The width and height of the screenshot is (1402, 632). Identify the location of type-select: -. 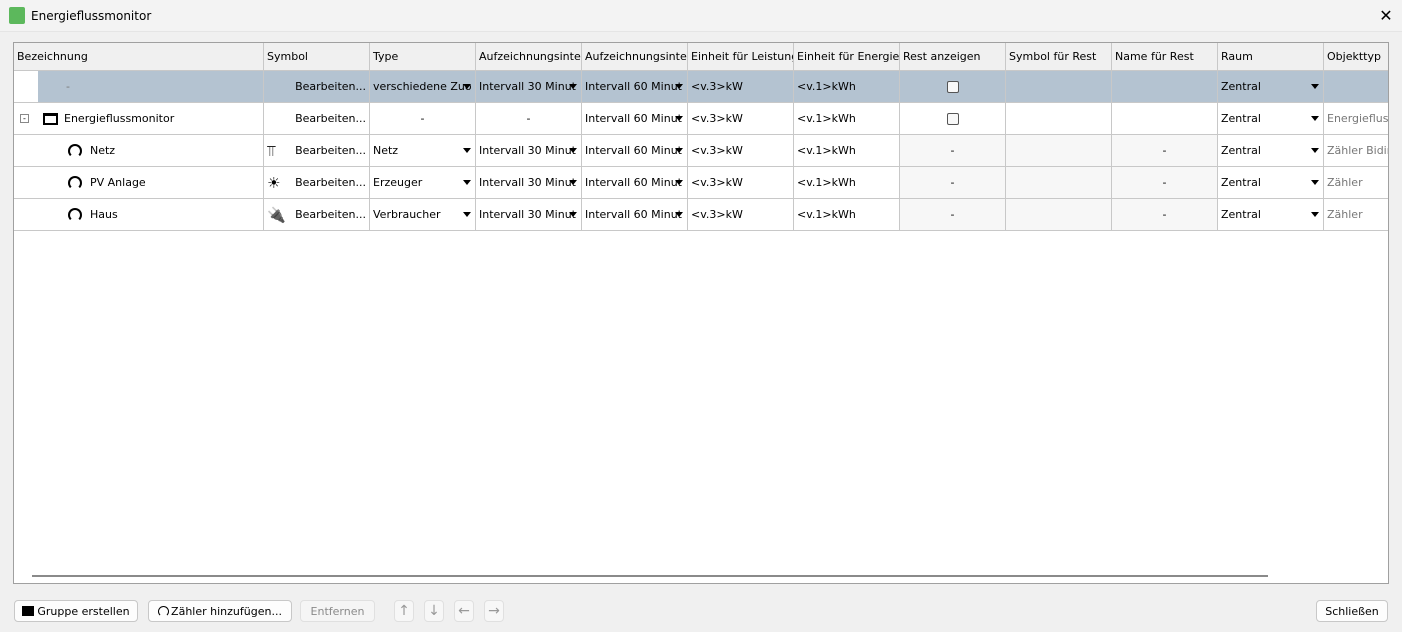
(423, 119).